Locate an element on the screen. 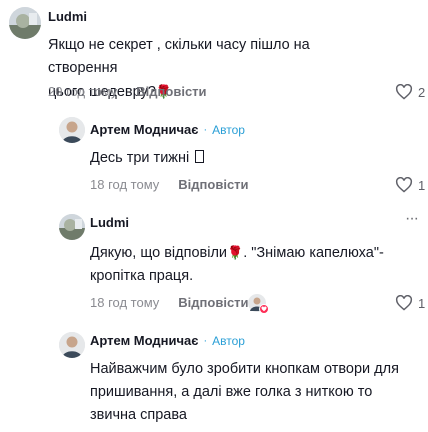  ellipsis-icon: ··· is located at coordinates (412, 218).